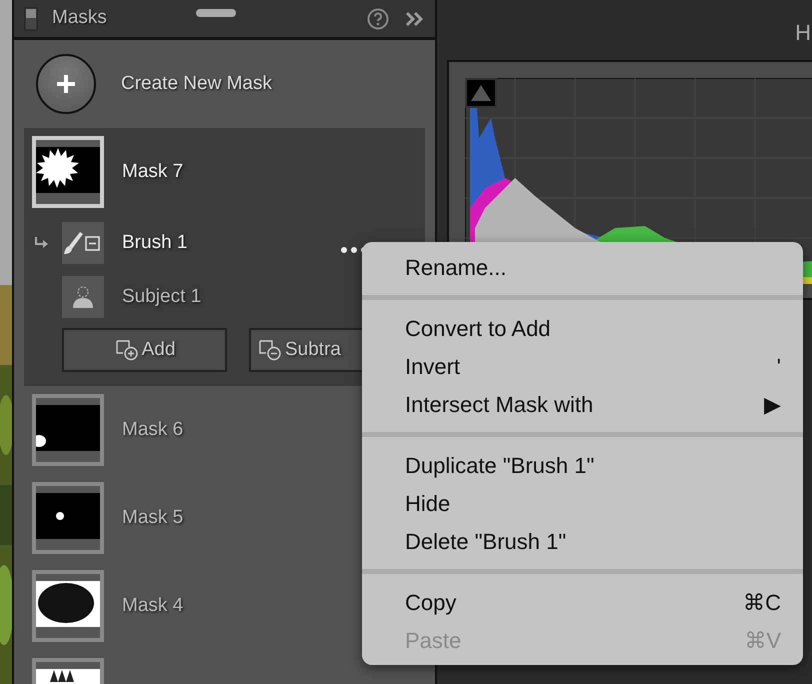 The image size is (812, 684). Describe the element at coordinates (582, 541) in the screenshot. I see `menu-item: Delete "Brush 1"` at that location.